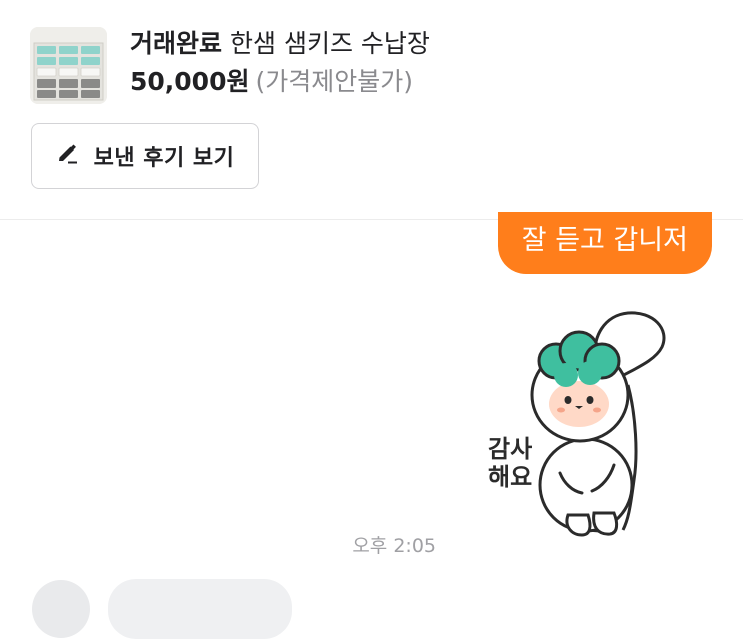  Describe the element at coordinates (394, 546) in the screenshot. I see `message-timestamp: 오후 2:05` at that location.